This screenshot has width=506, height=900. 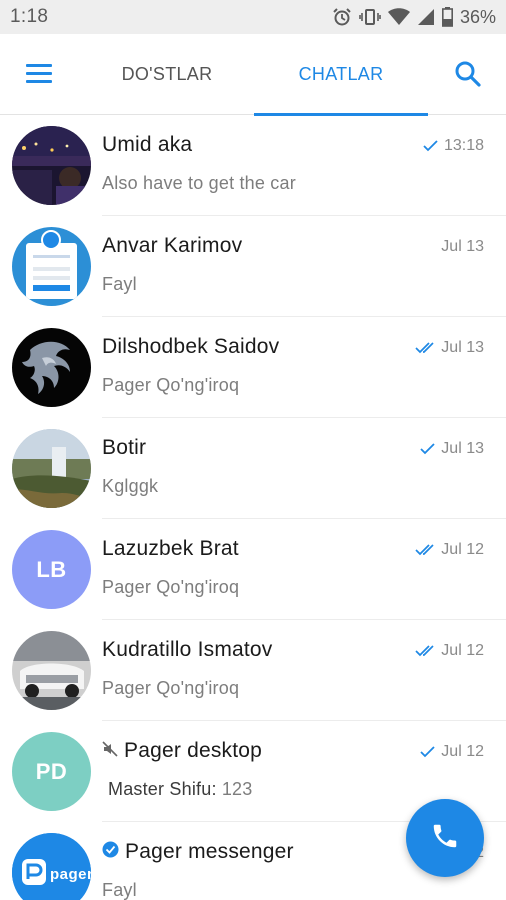 What do you see at coordinates (341, 75) in the screenshot?
I see `tab-chats: CHATLAR` at bounding box center [341, 75].